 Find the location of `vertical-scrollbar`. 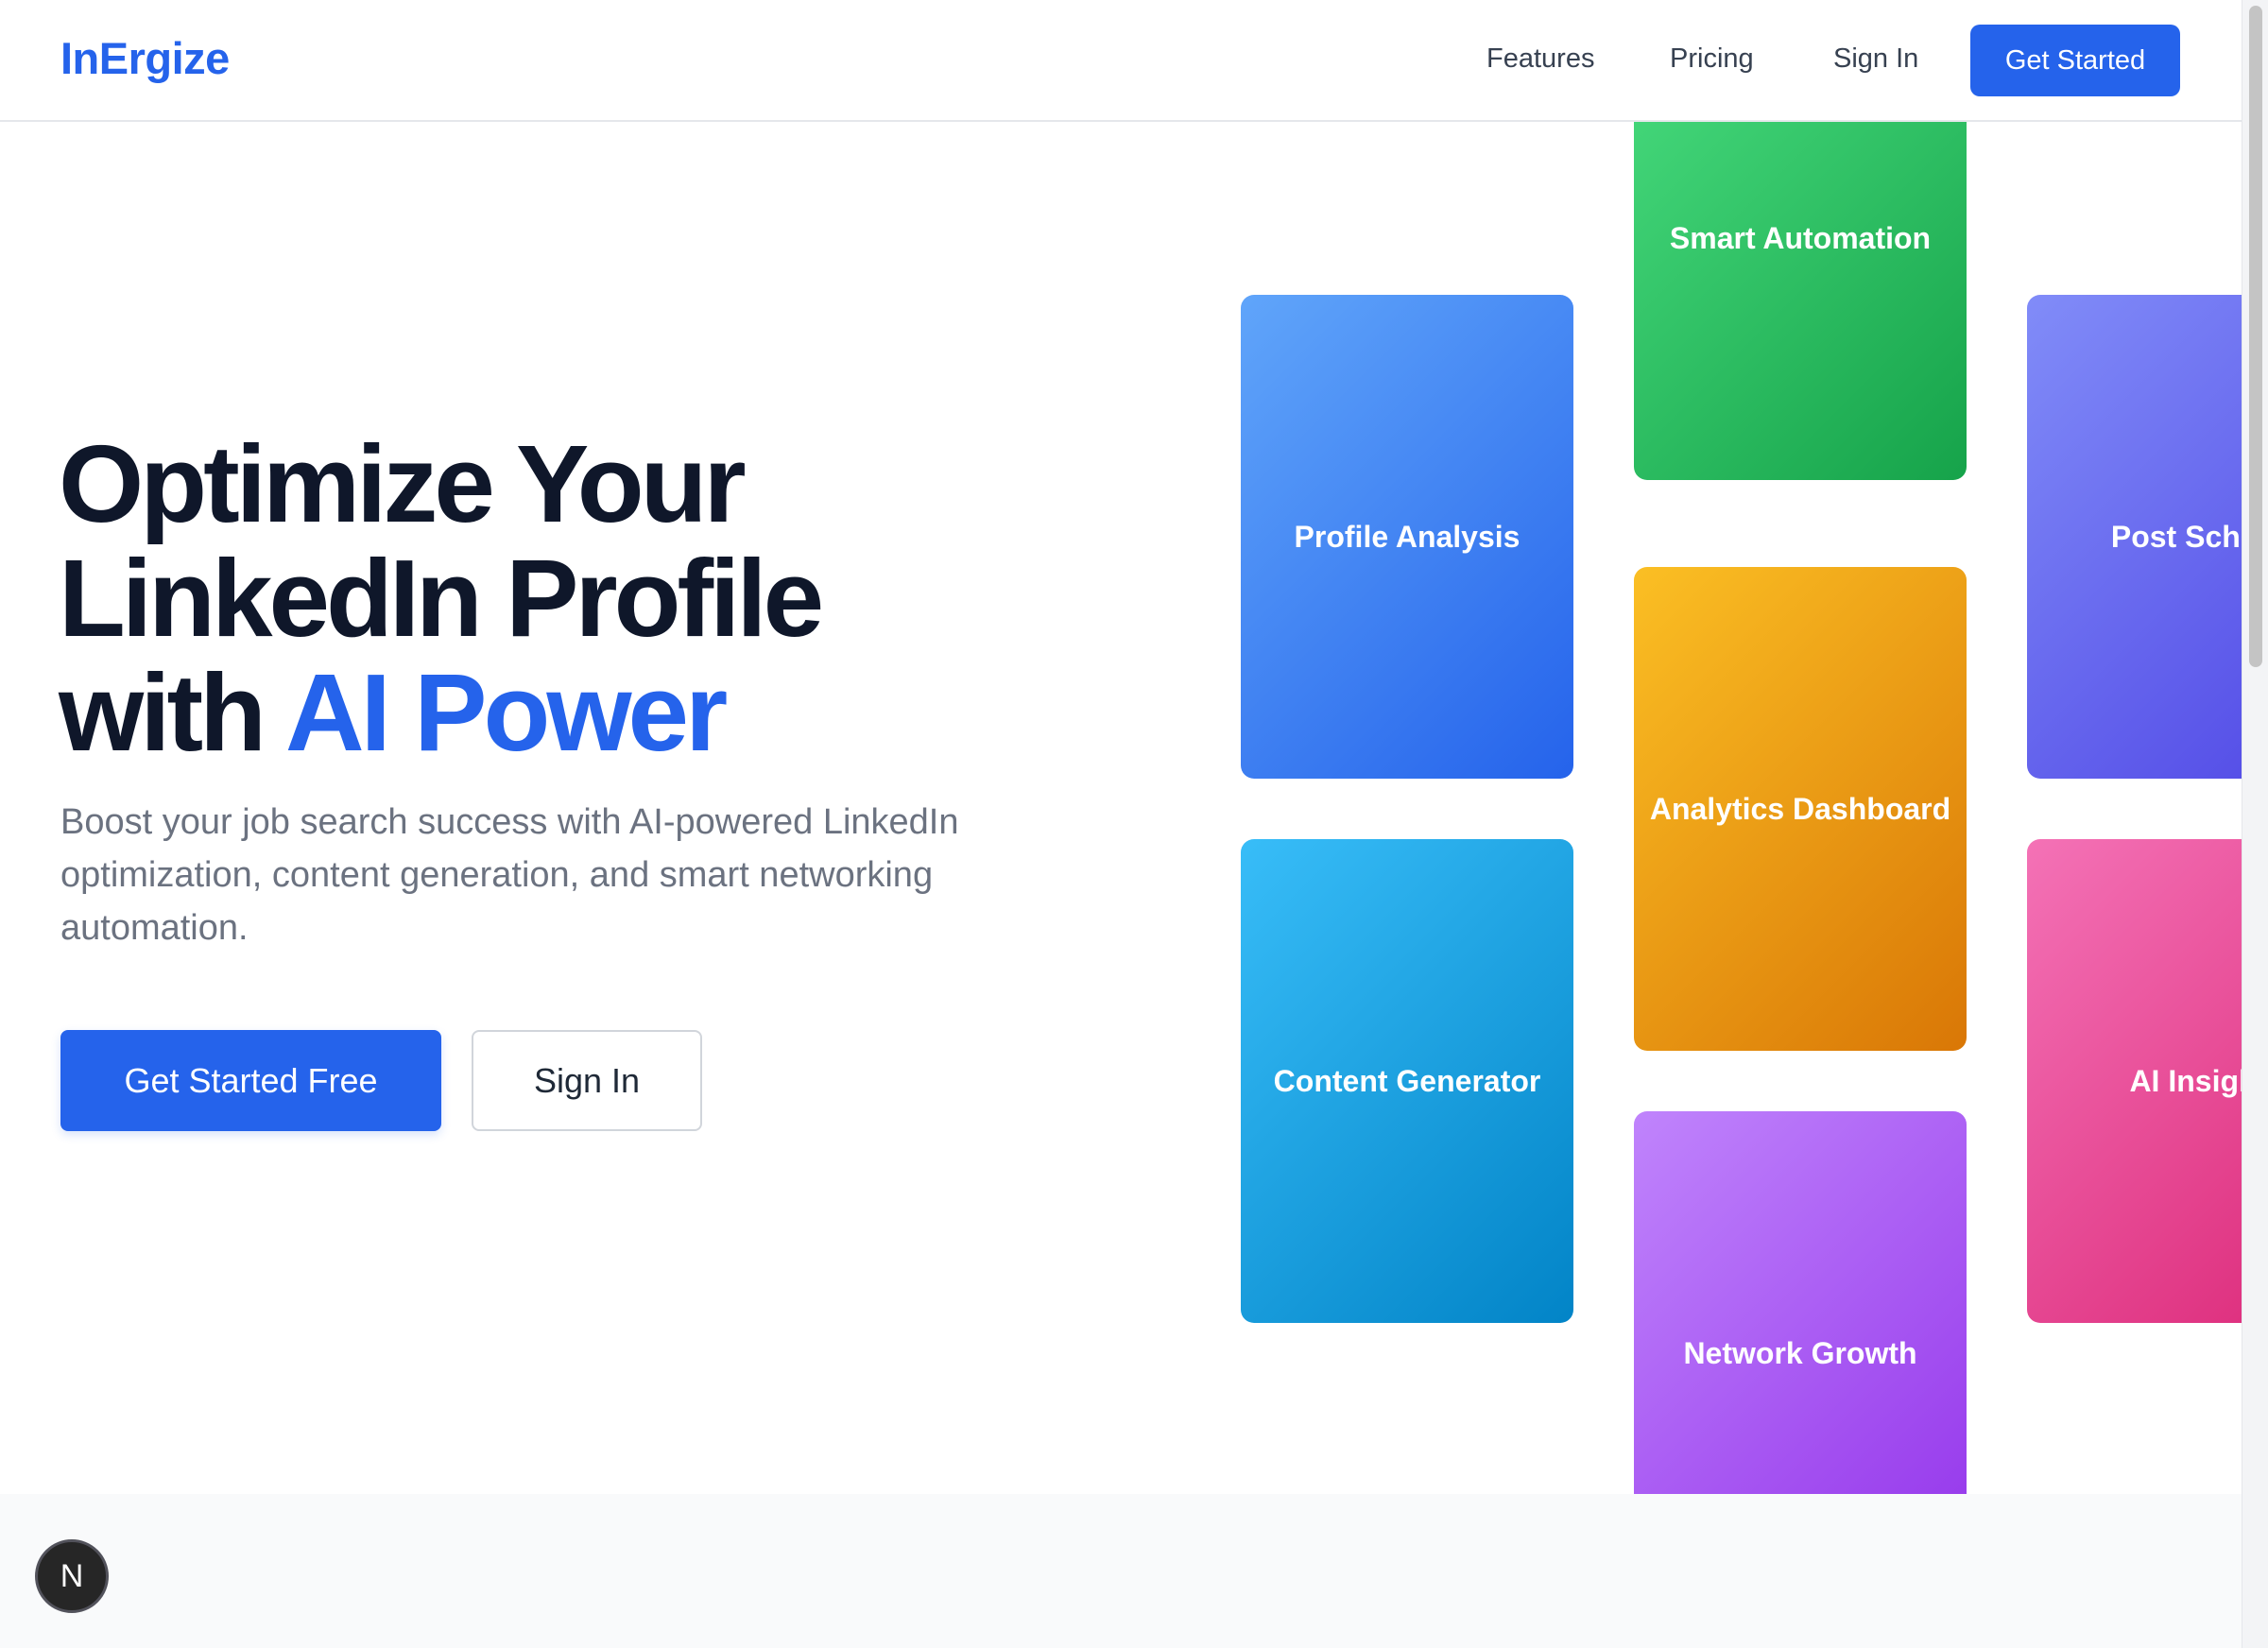

vertical-scrollbar is located at coordinates (2255, 824).